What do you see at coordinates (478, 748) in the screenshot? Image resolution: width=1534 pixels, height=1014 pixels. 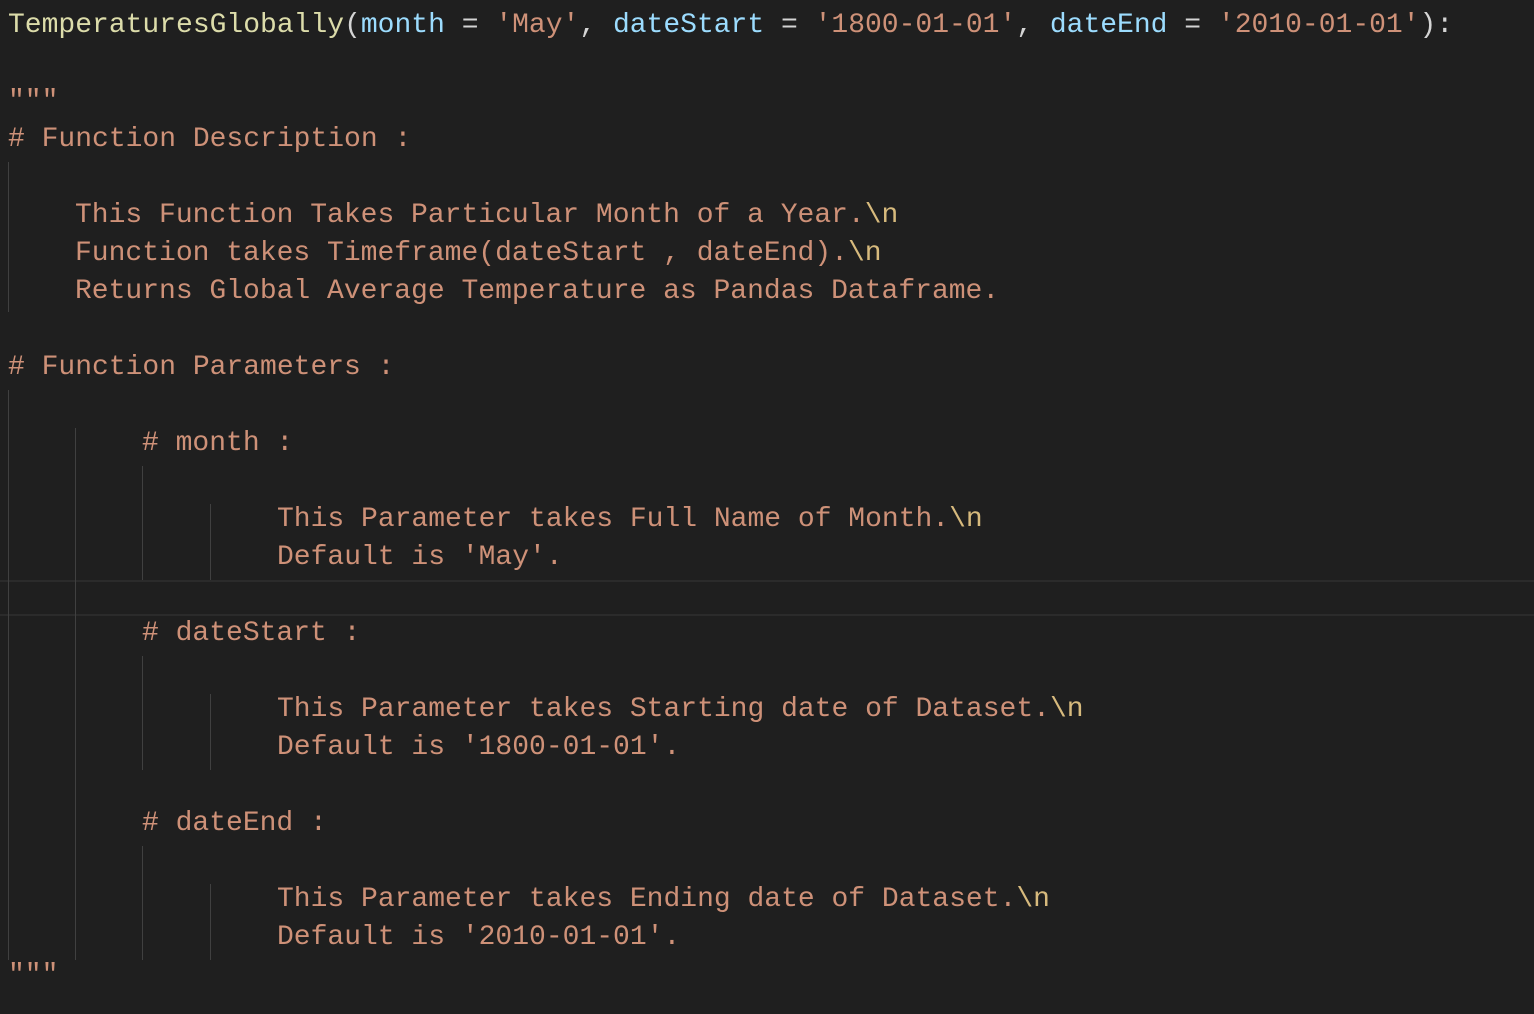 I see `datestart-line-2: Default is '1800-01-01'.` at bounding box center [478, 748].